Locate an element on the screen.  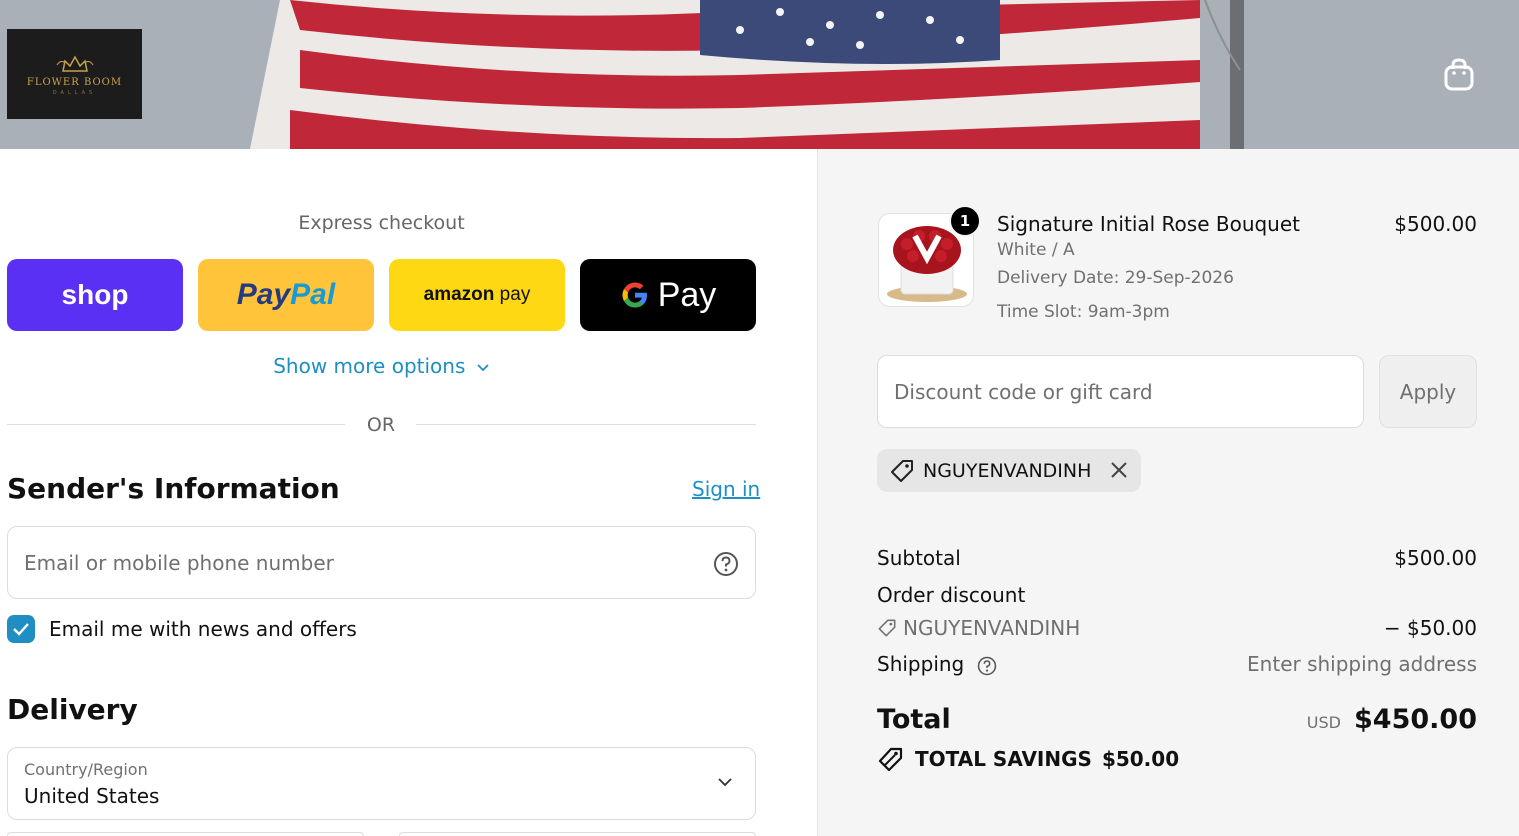
checkmark-icon is located at coordinates (21, 629).